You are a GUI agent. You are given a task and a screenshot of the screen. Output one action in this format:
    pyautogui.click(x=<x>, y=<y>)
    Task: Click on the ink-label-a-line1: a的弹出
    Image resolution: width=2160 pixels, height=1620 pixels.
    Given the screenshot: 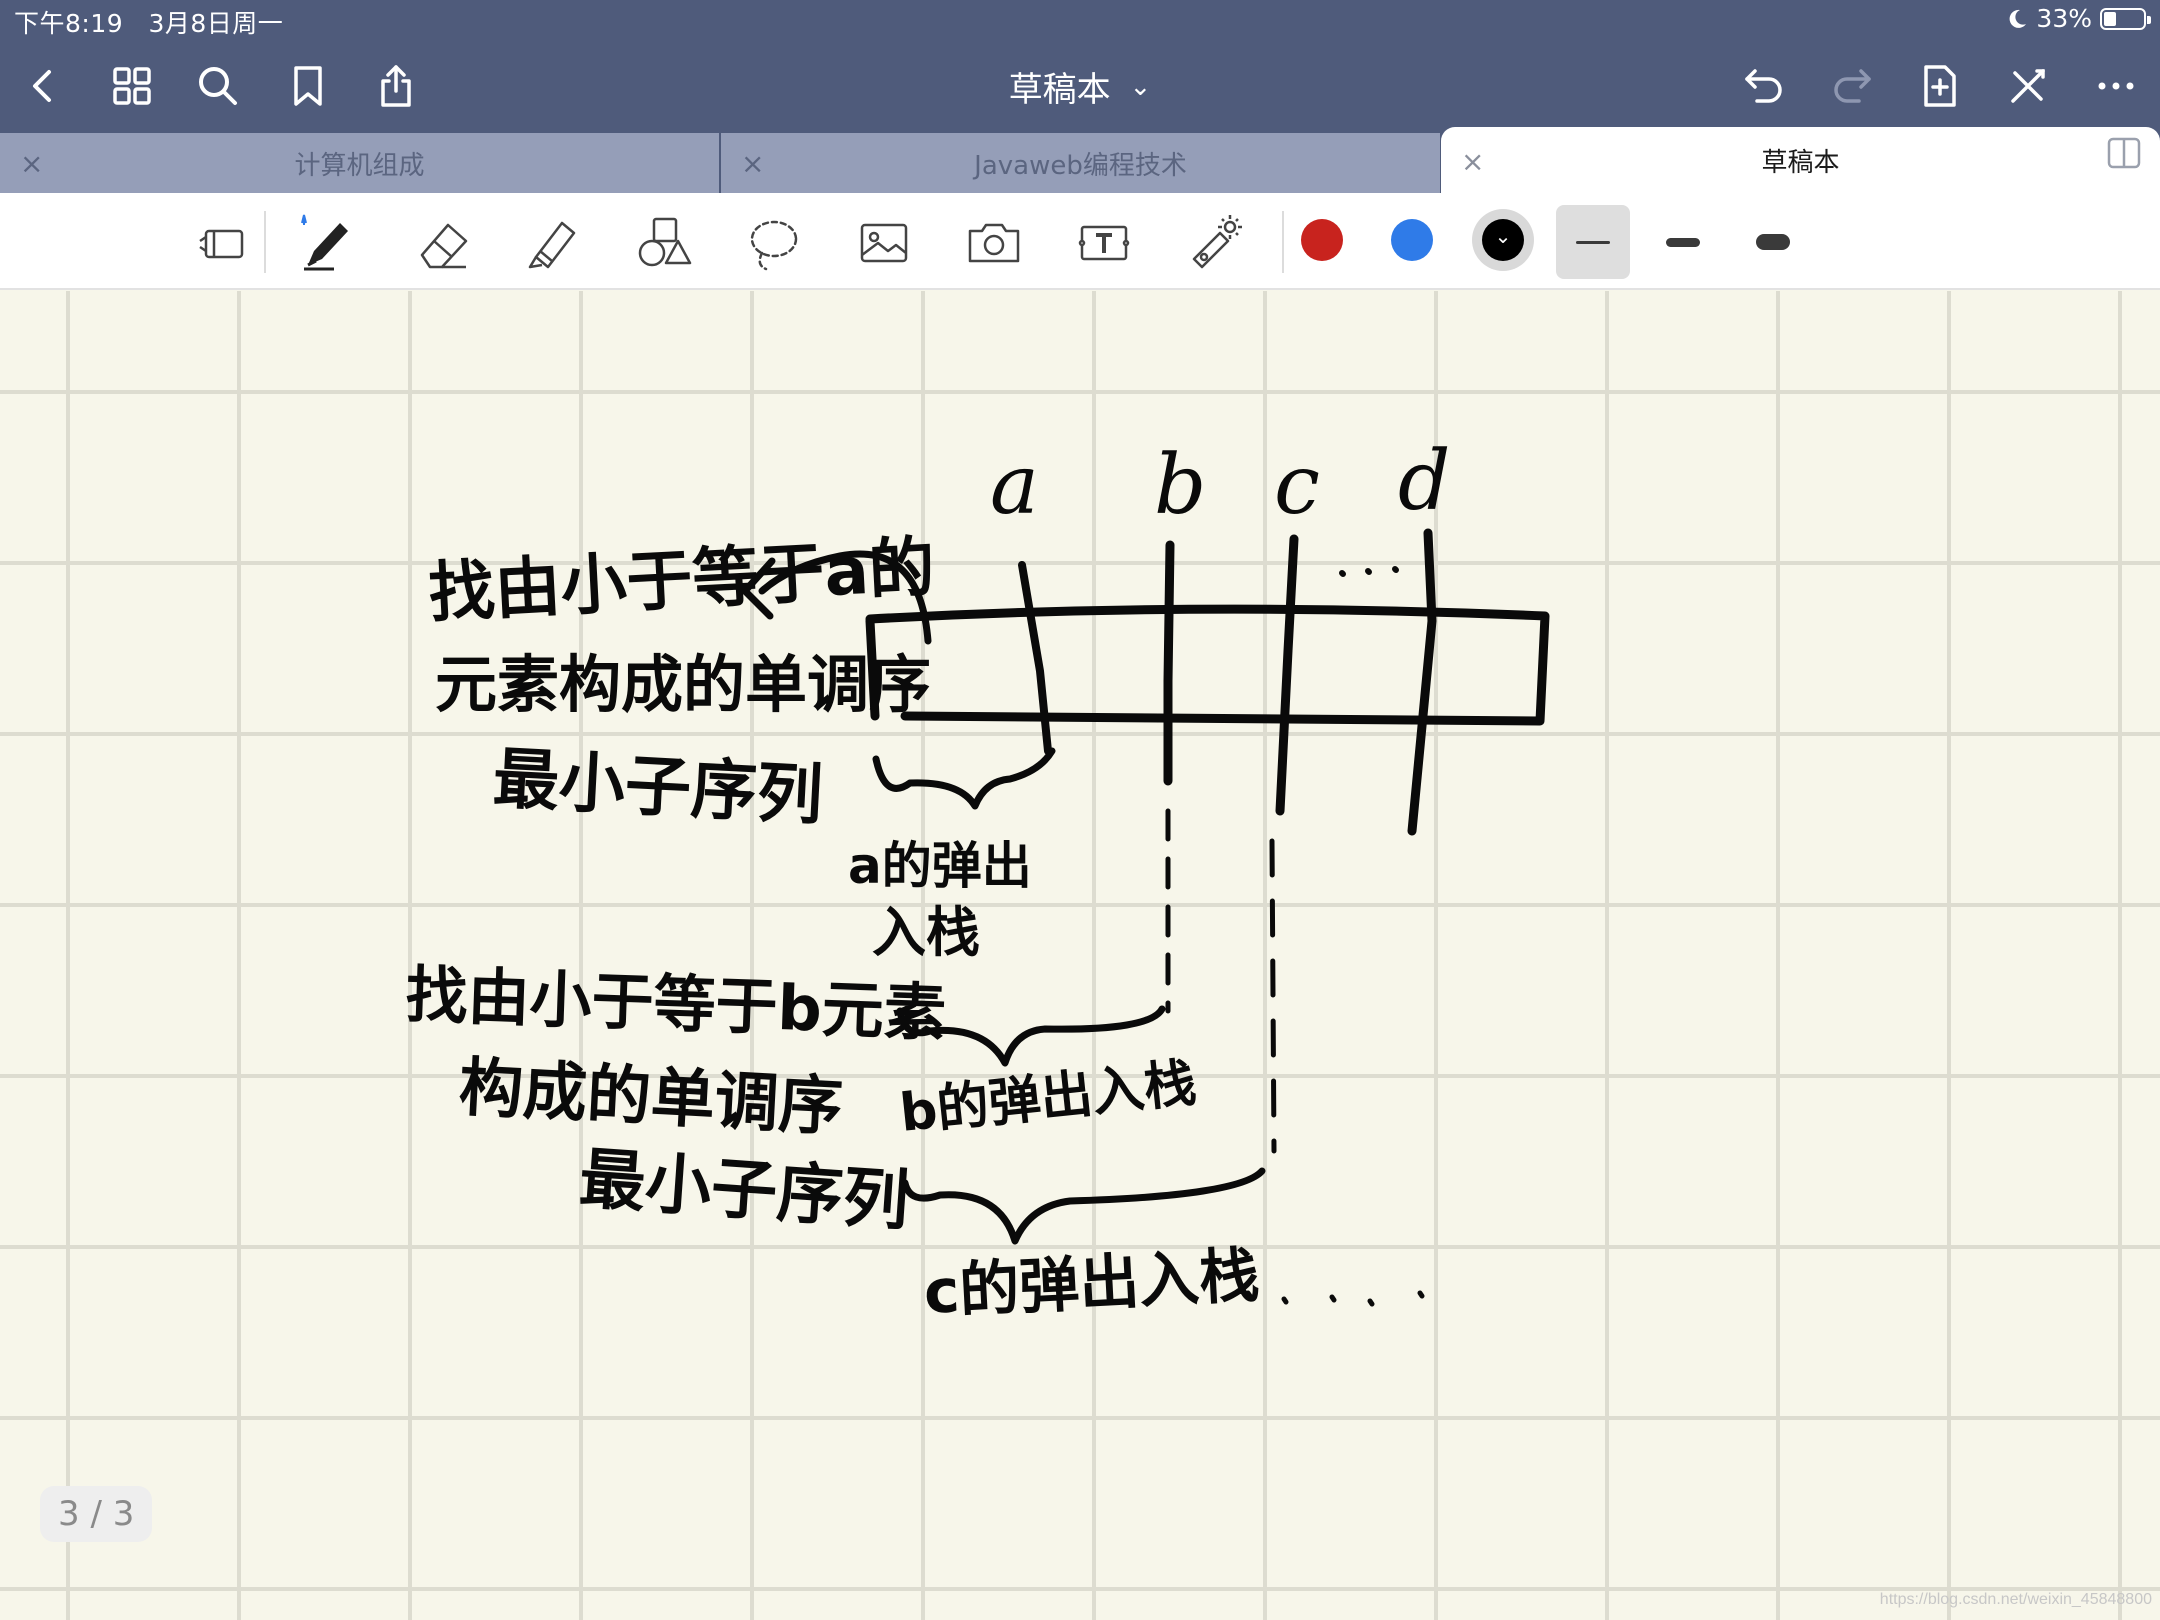 What is the action you would take?
    pyautogui.click(x=940, y=866)
    